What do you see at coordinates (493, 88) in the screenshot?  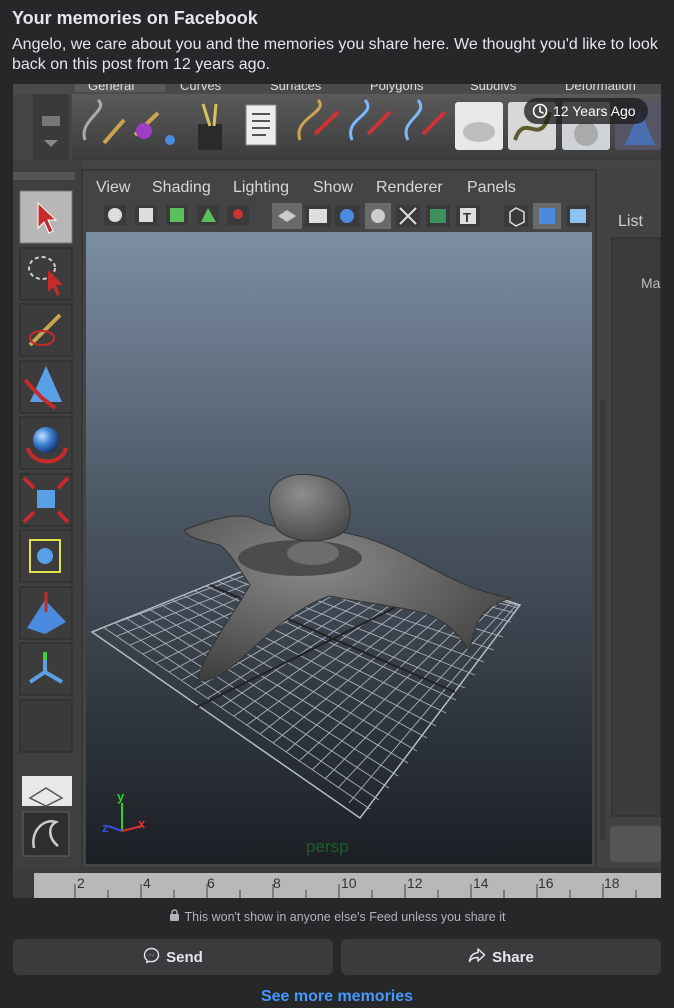 I see `shelf-tab: Subdivs` at bounding box center [493, 88].